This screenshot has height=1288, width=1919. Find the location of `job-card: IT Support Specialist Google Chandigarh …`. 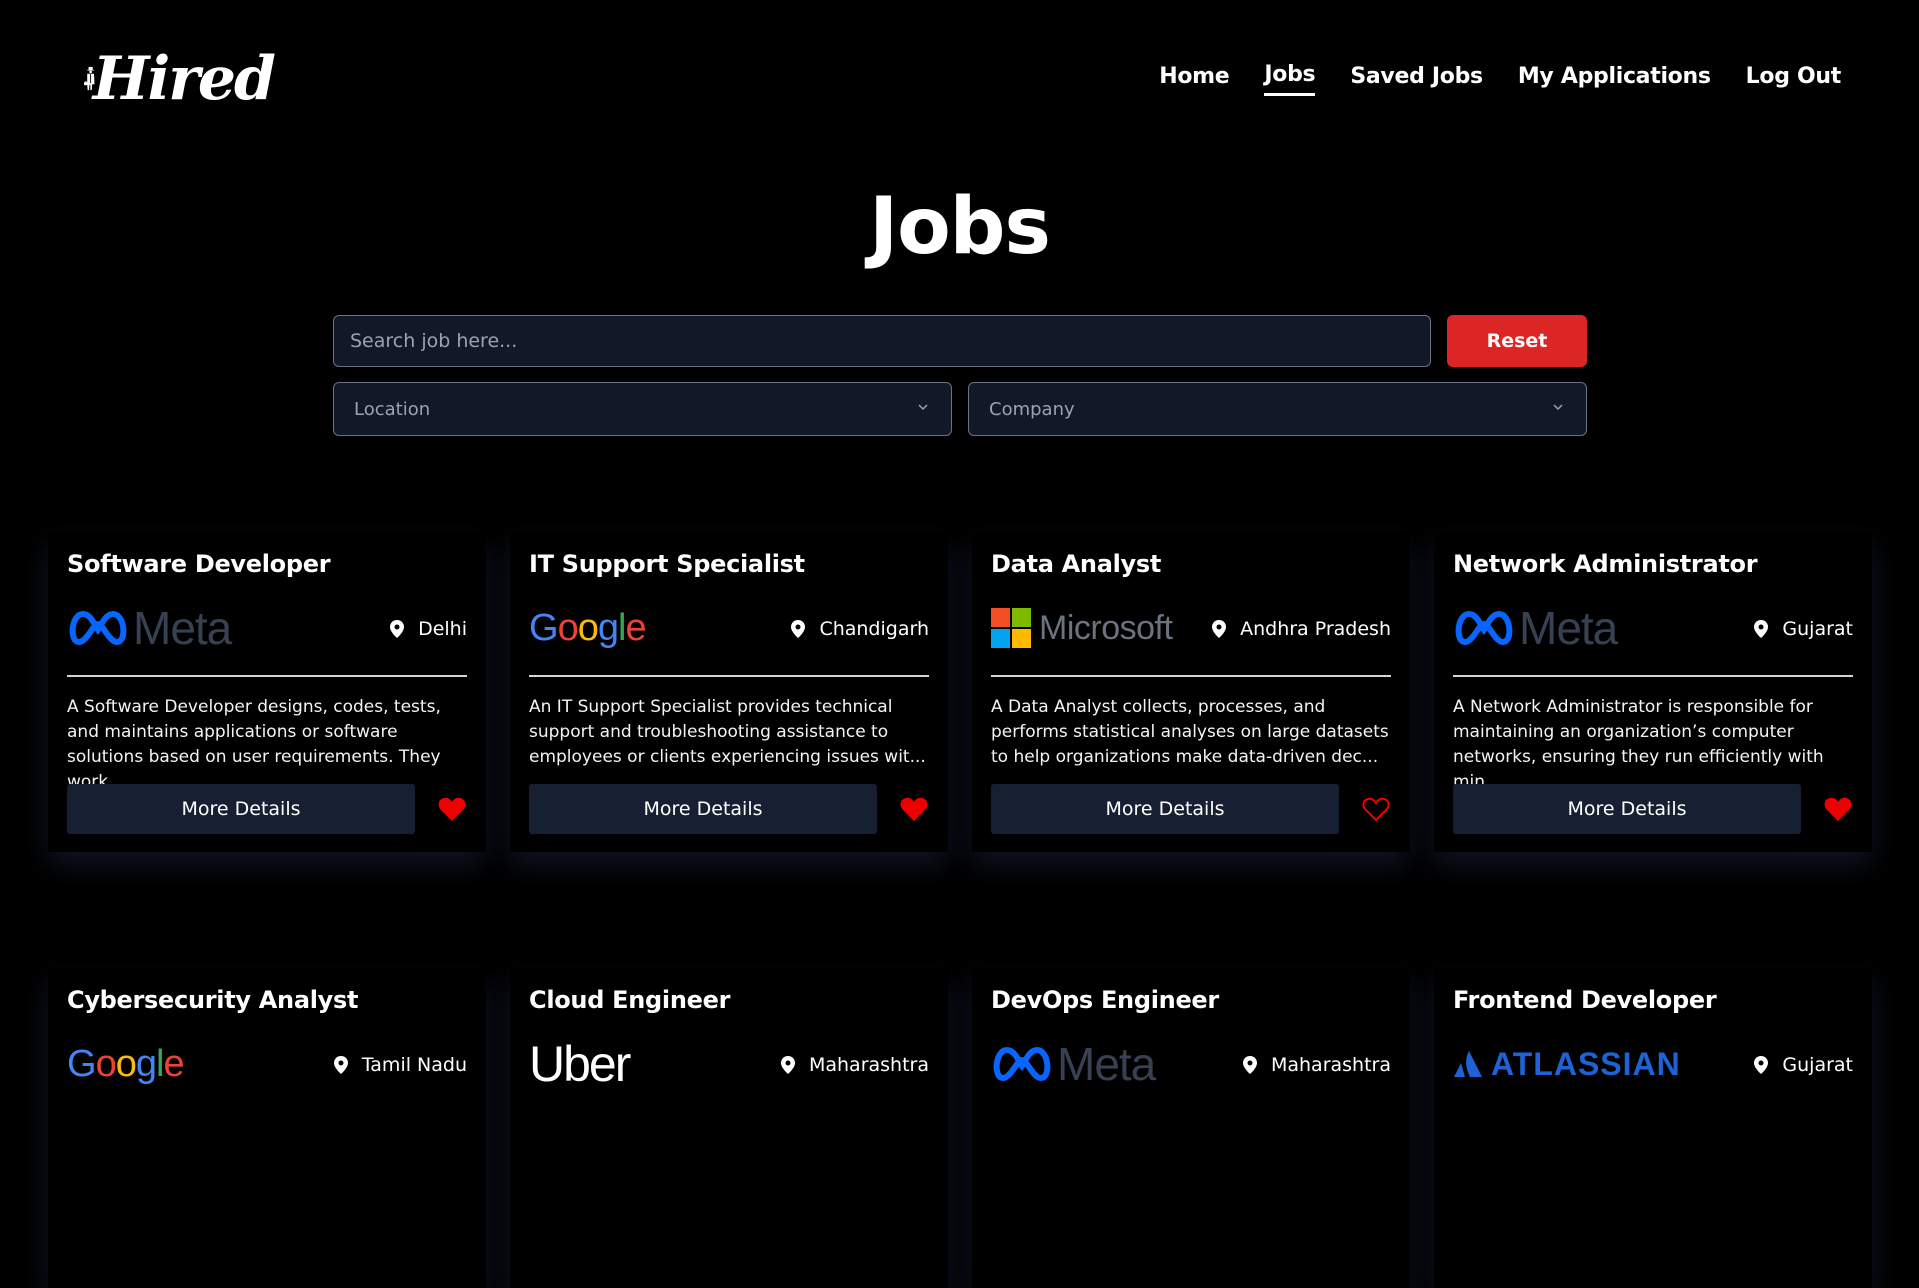

job-card: IT Support Specialist Google Chandigarh … is located at coordinates (729, 692).